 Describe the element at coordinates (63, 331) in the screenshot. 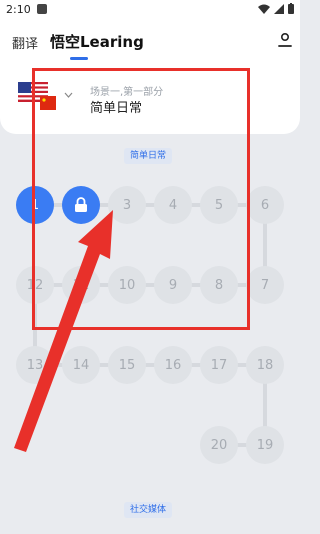

I see `annotation-arrow-icon` at that location.